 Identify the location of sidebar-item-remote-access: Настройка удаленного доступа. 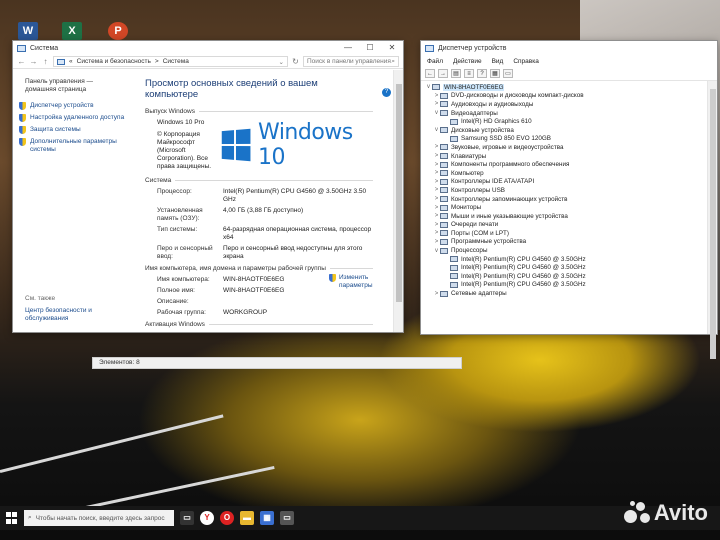
(72, 118).